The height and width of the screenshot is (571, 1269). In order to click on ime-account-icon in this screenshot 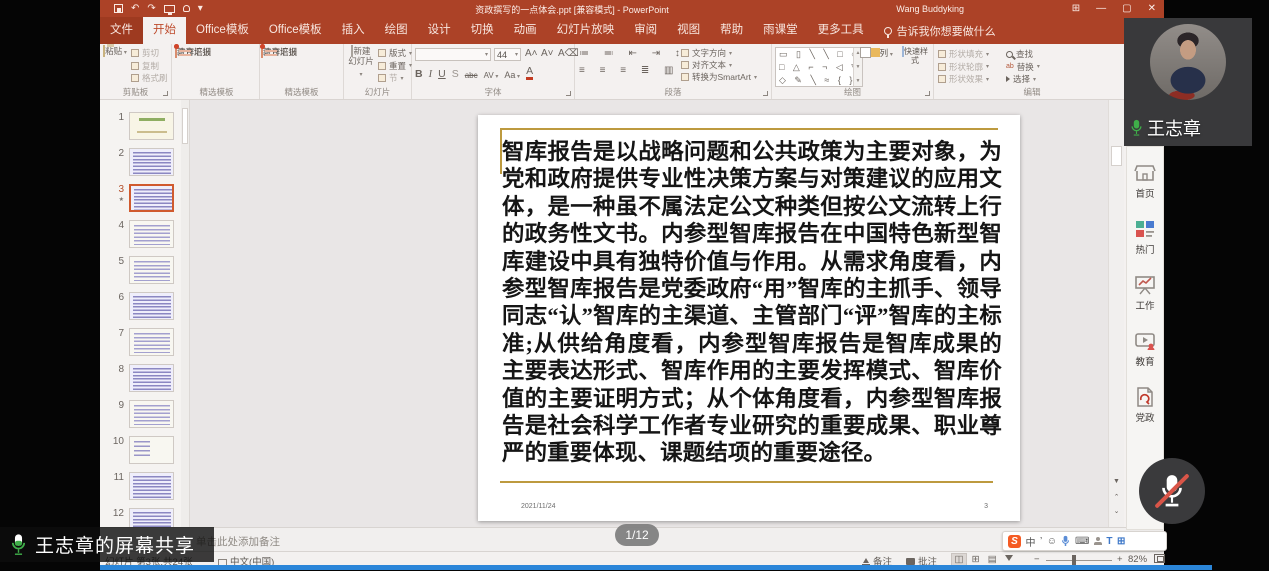, I will do `click(1097, 541)`.